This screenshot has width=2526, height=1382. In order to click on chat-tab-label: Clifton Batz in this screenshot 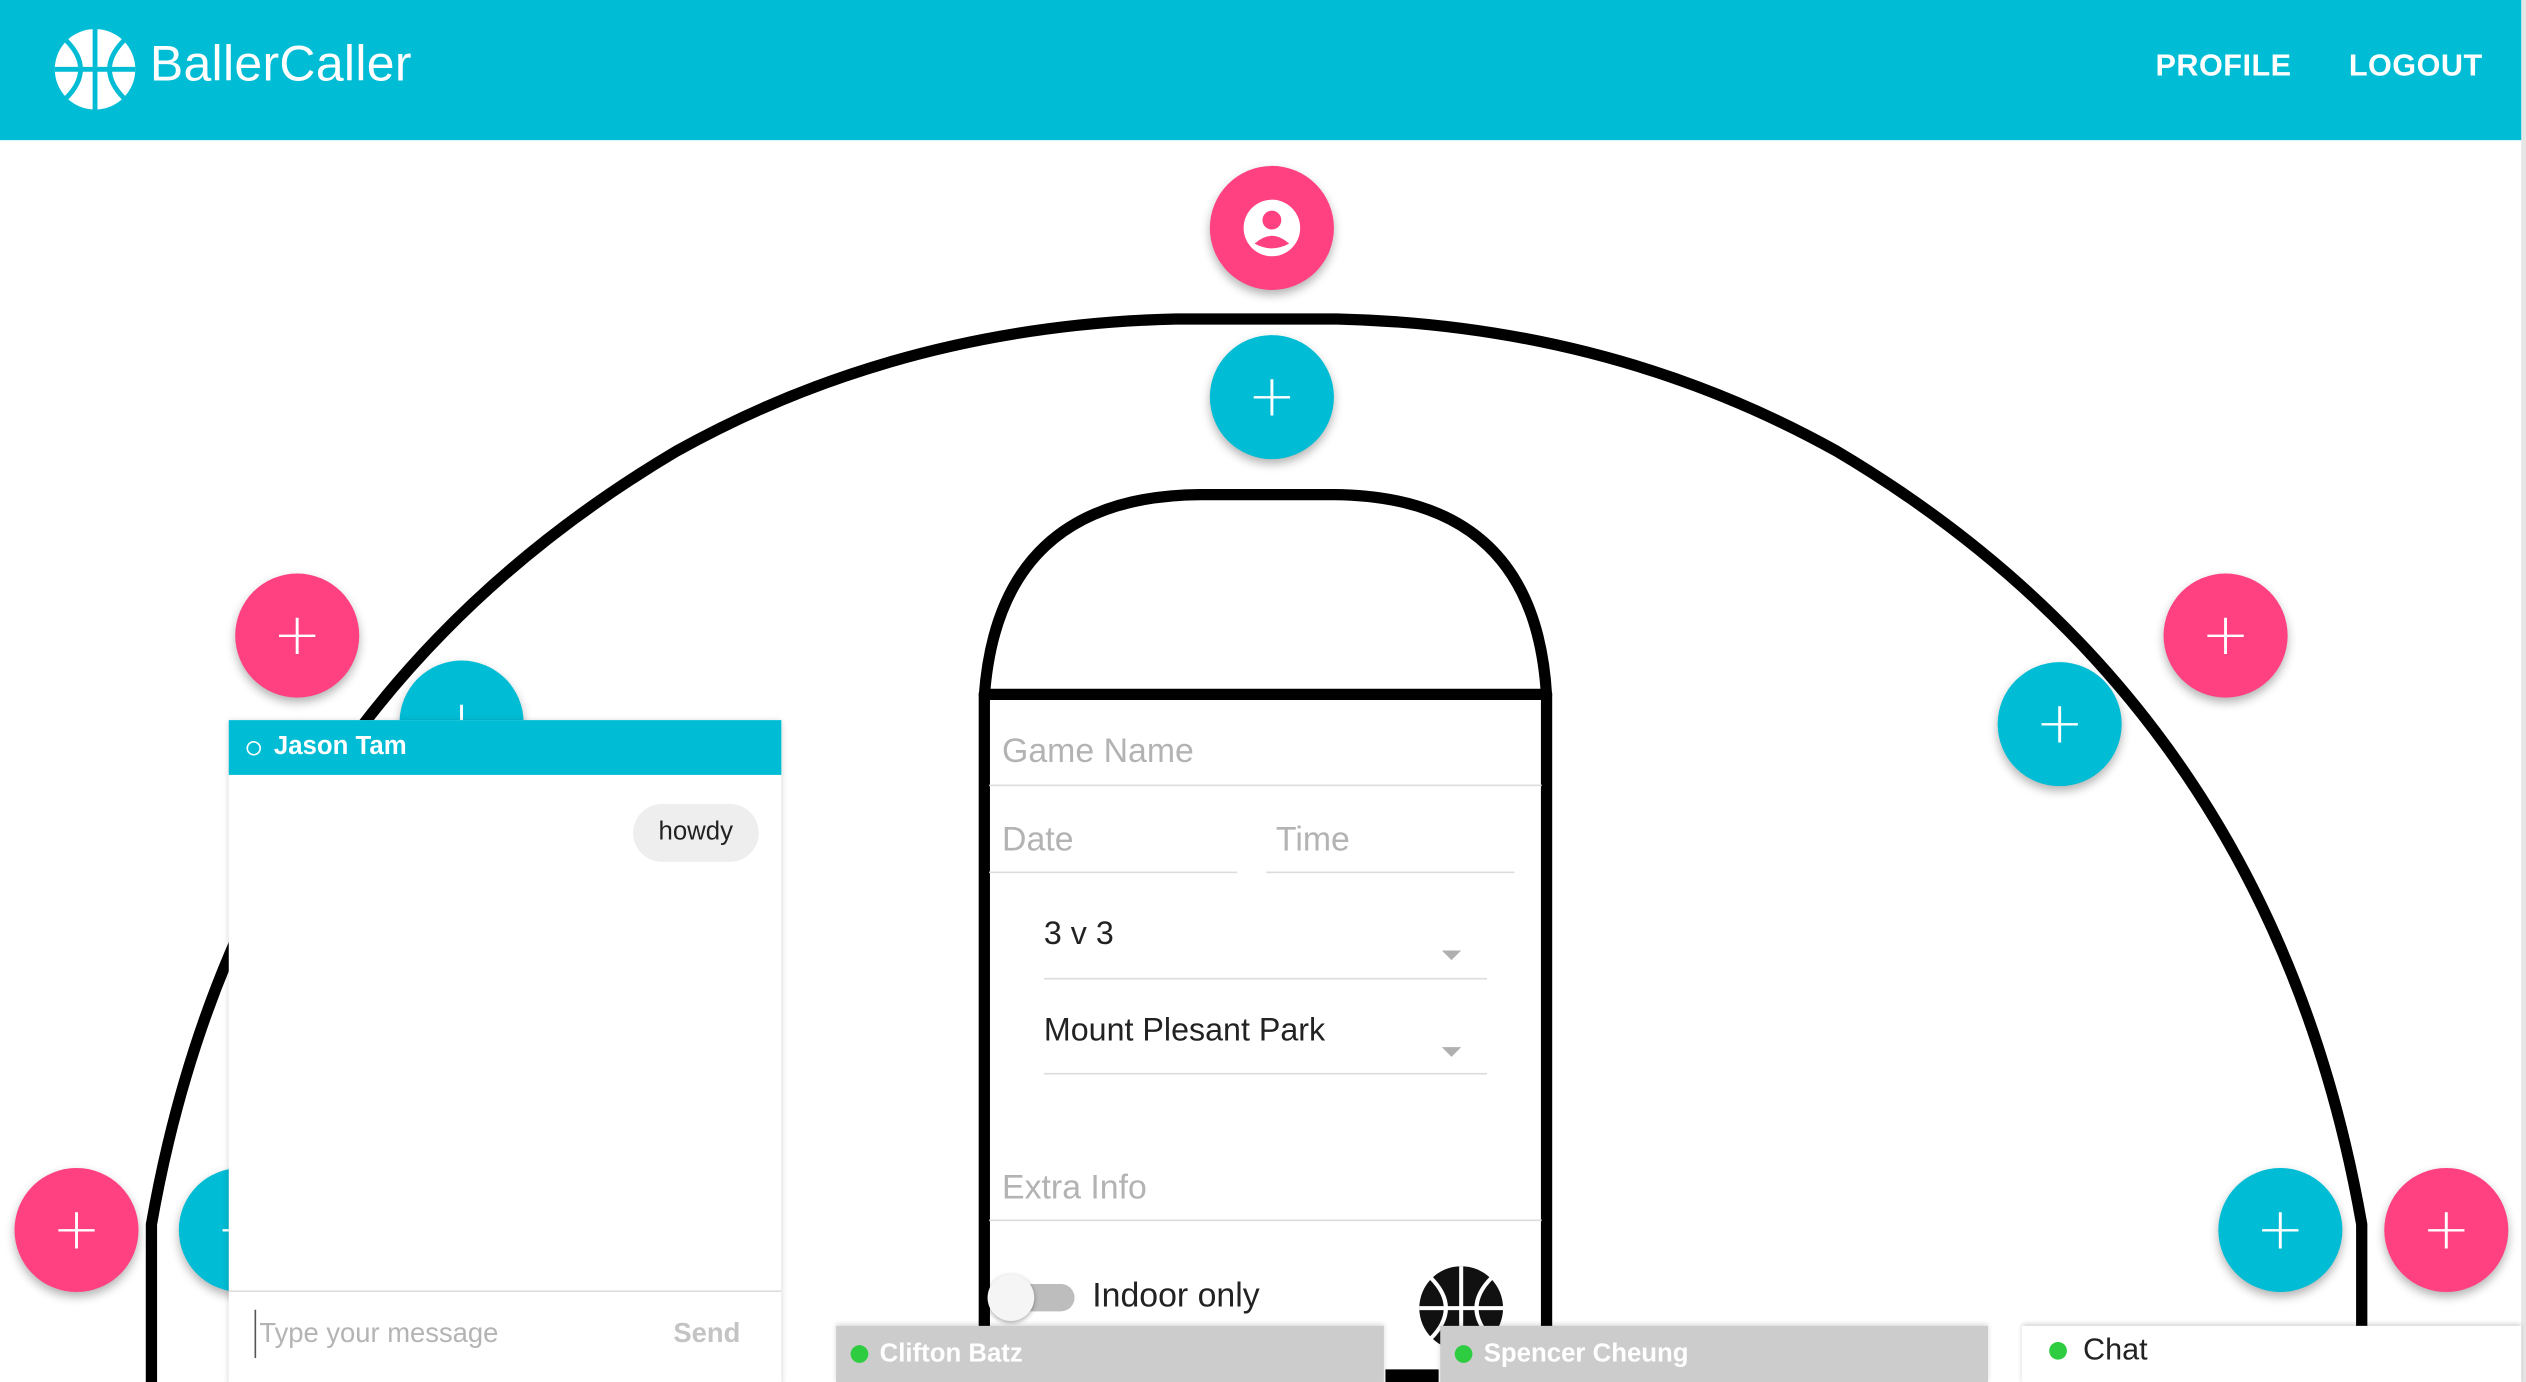, I will do `click(951, 1354)`.